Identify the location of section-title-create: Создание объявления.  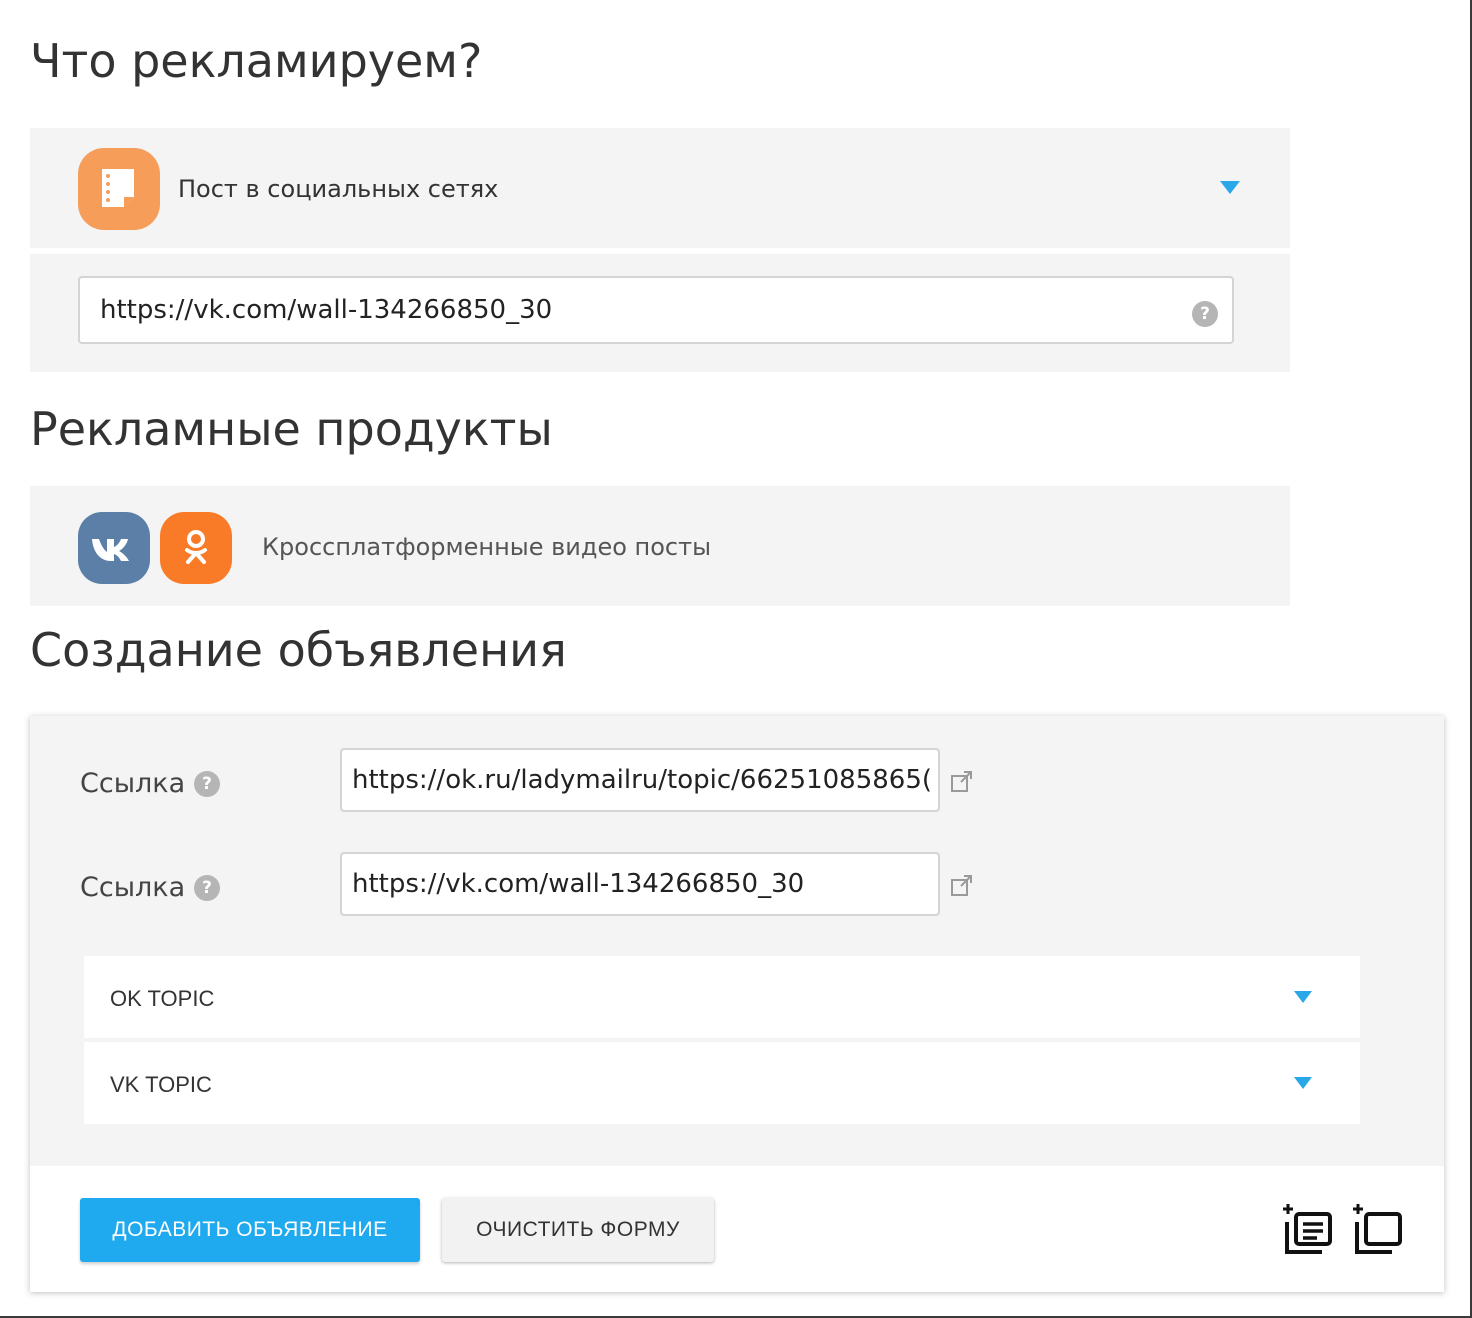
(298, 650).